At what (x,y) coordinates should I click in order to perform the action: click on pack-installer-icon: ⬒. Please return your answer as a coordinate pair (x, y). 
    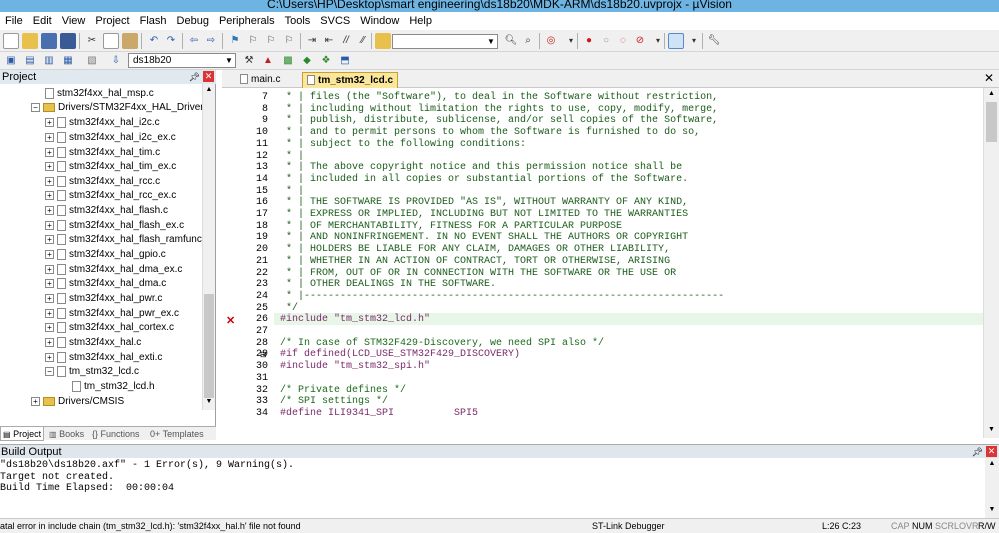
    Looking at the image, I should click on (345, 61).